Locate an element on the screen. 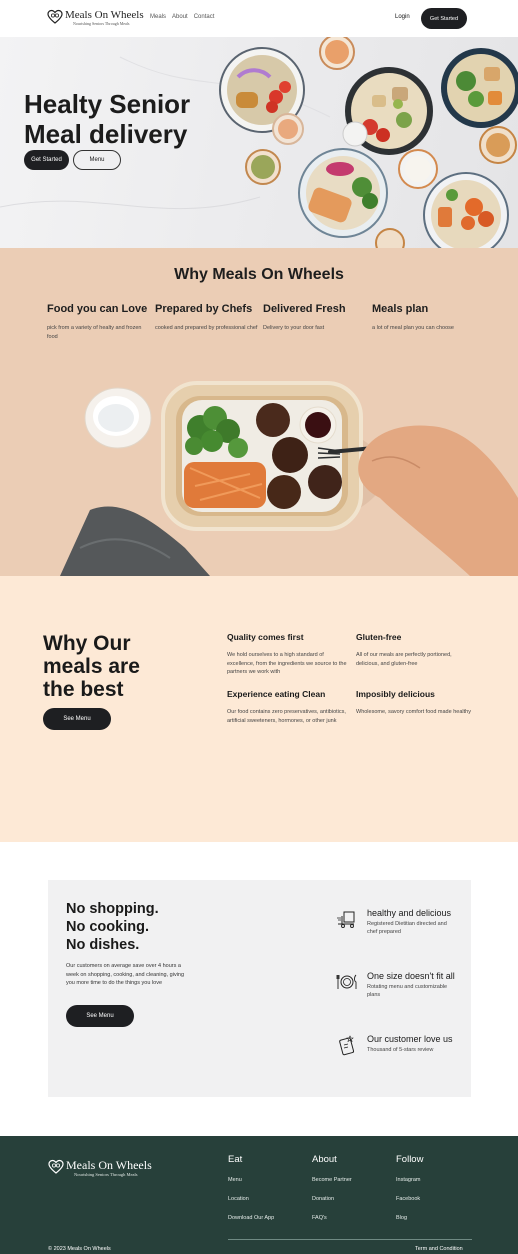  best-section-title: Why Our meals are the best is located at coordinates (118, 666).